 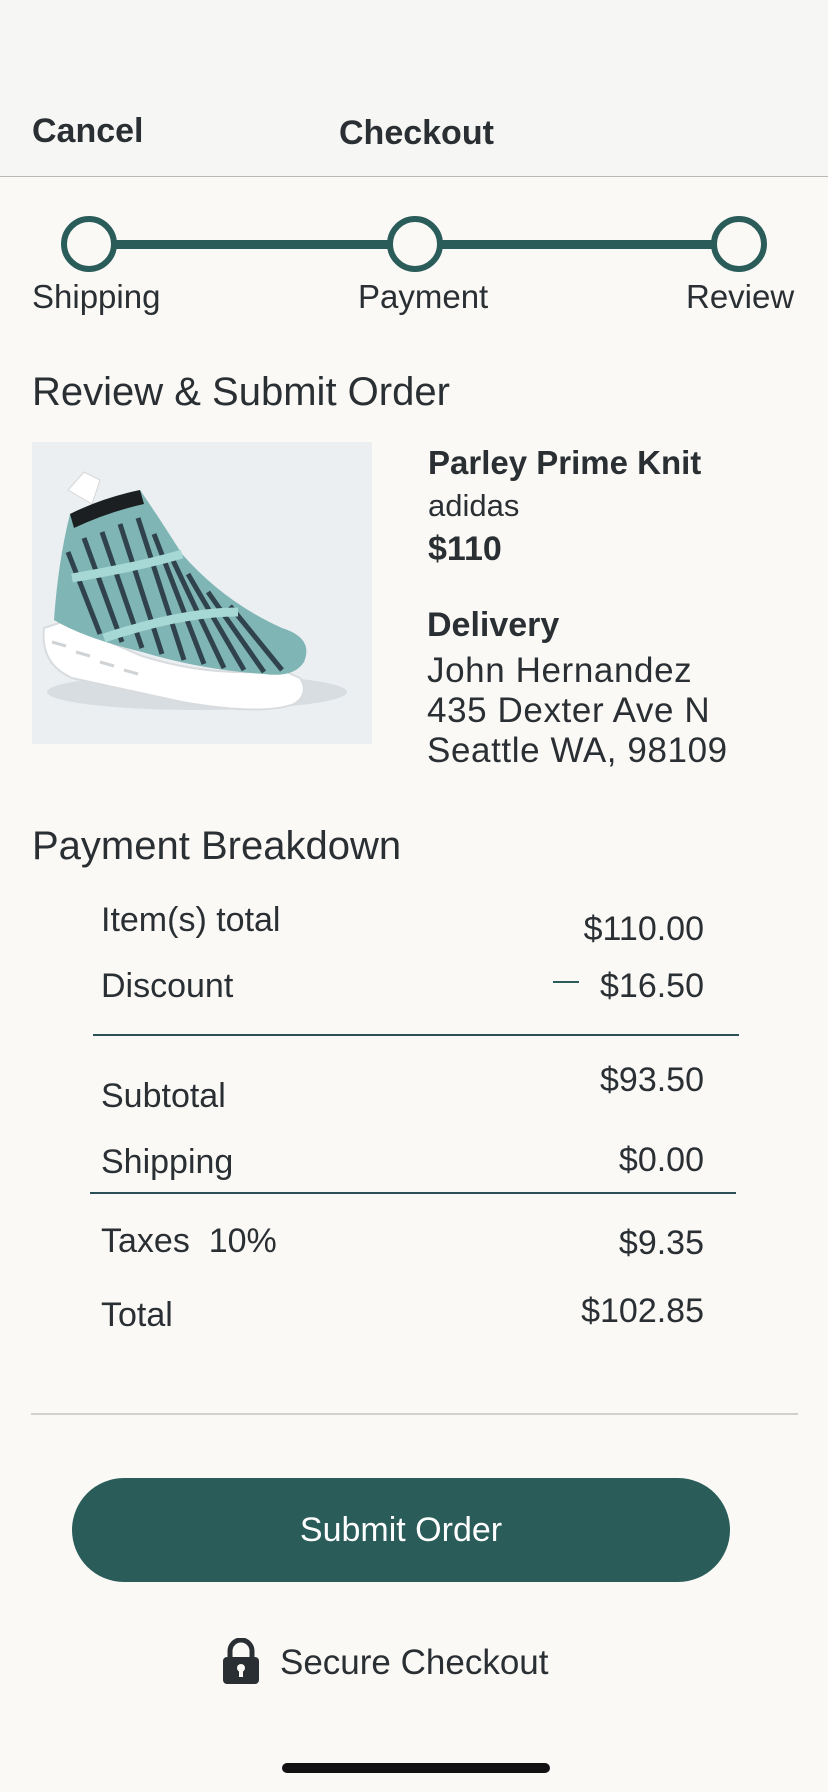 I want to click on breakdown-section-title: Payment Breakdown, so click(x=217, y=846).